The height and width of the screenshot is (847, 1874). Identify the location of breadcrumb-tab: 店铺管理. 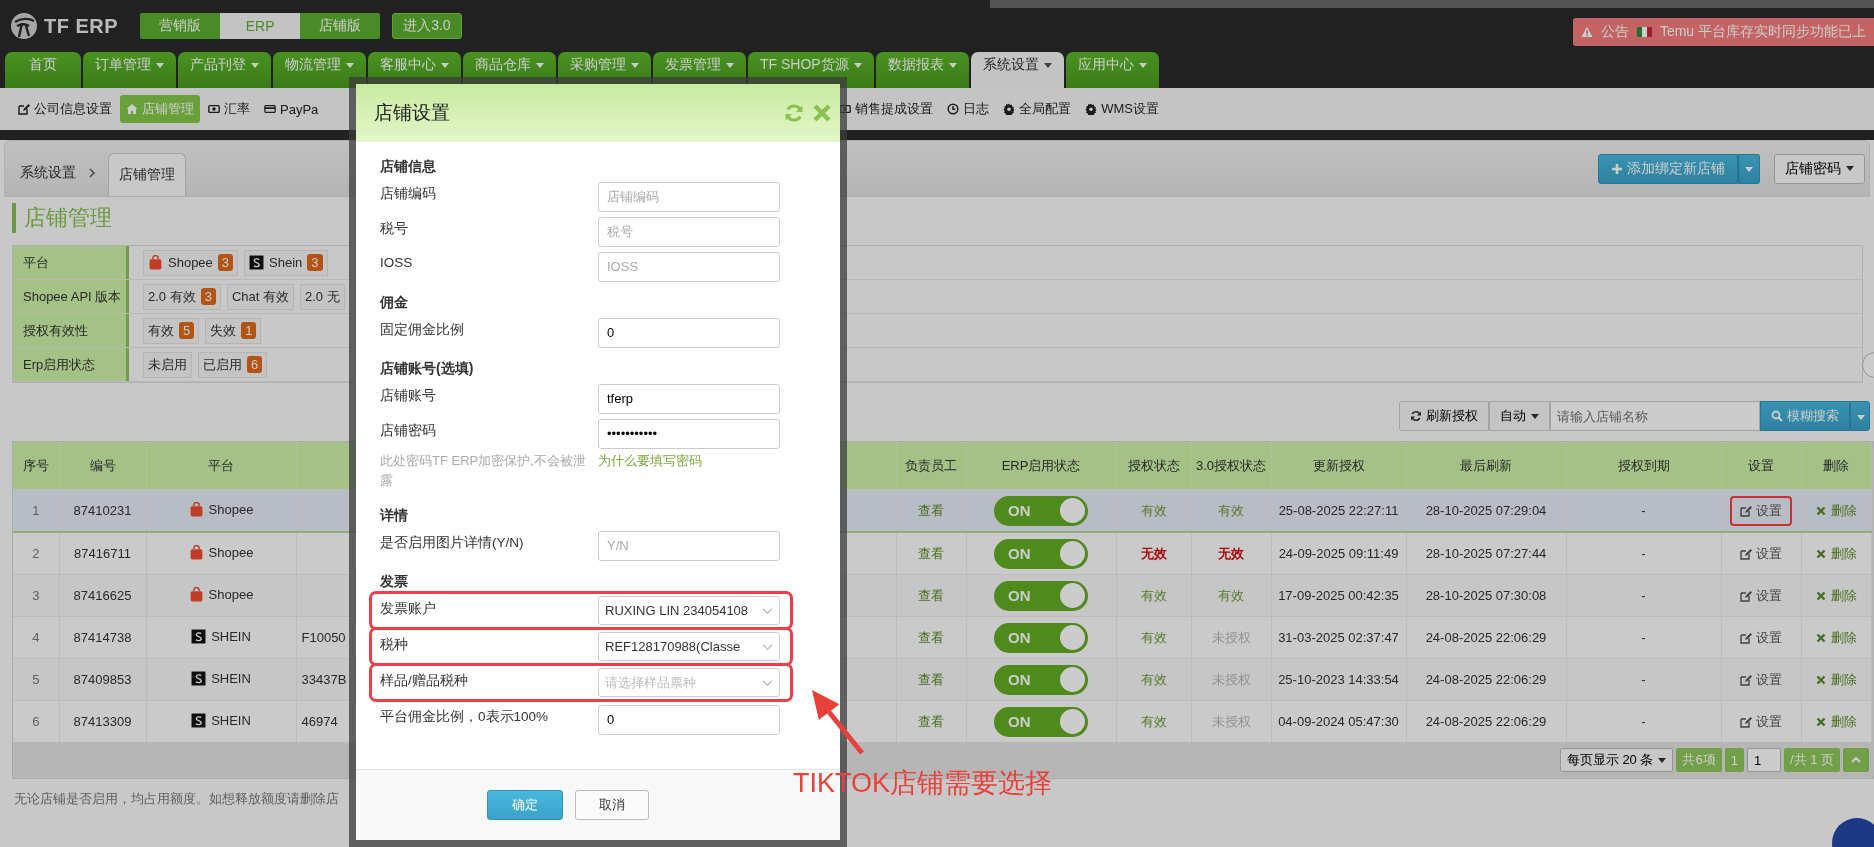
(147, 174).